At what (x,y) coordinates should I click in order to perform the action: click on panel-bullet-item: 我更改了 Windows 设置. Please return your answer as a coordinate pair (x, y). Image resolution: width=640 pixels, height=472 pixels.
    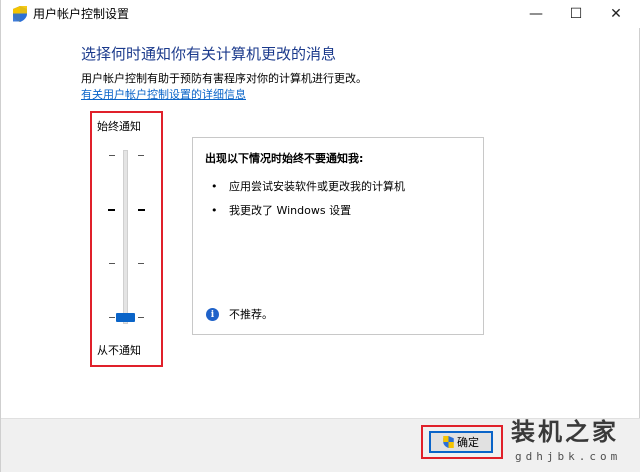
    Looking at the image, I should click on (290, 210).